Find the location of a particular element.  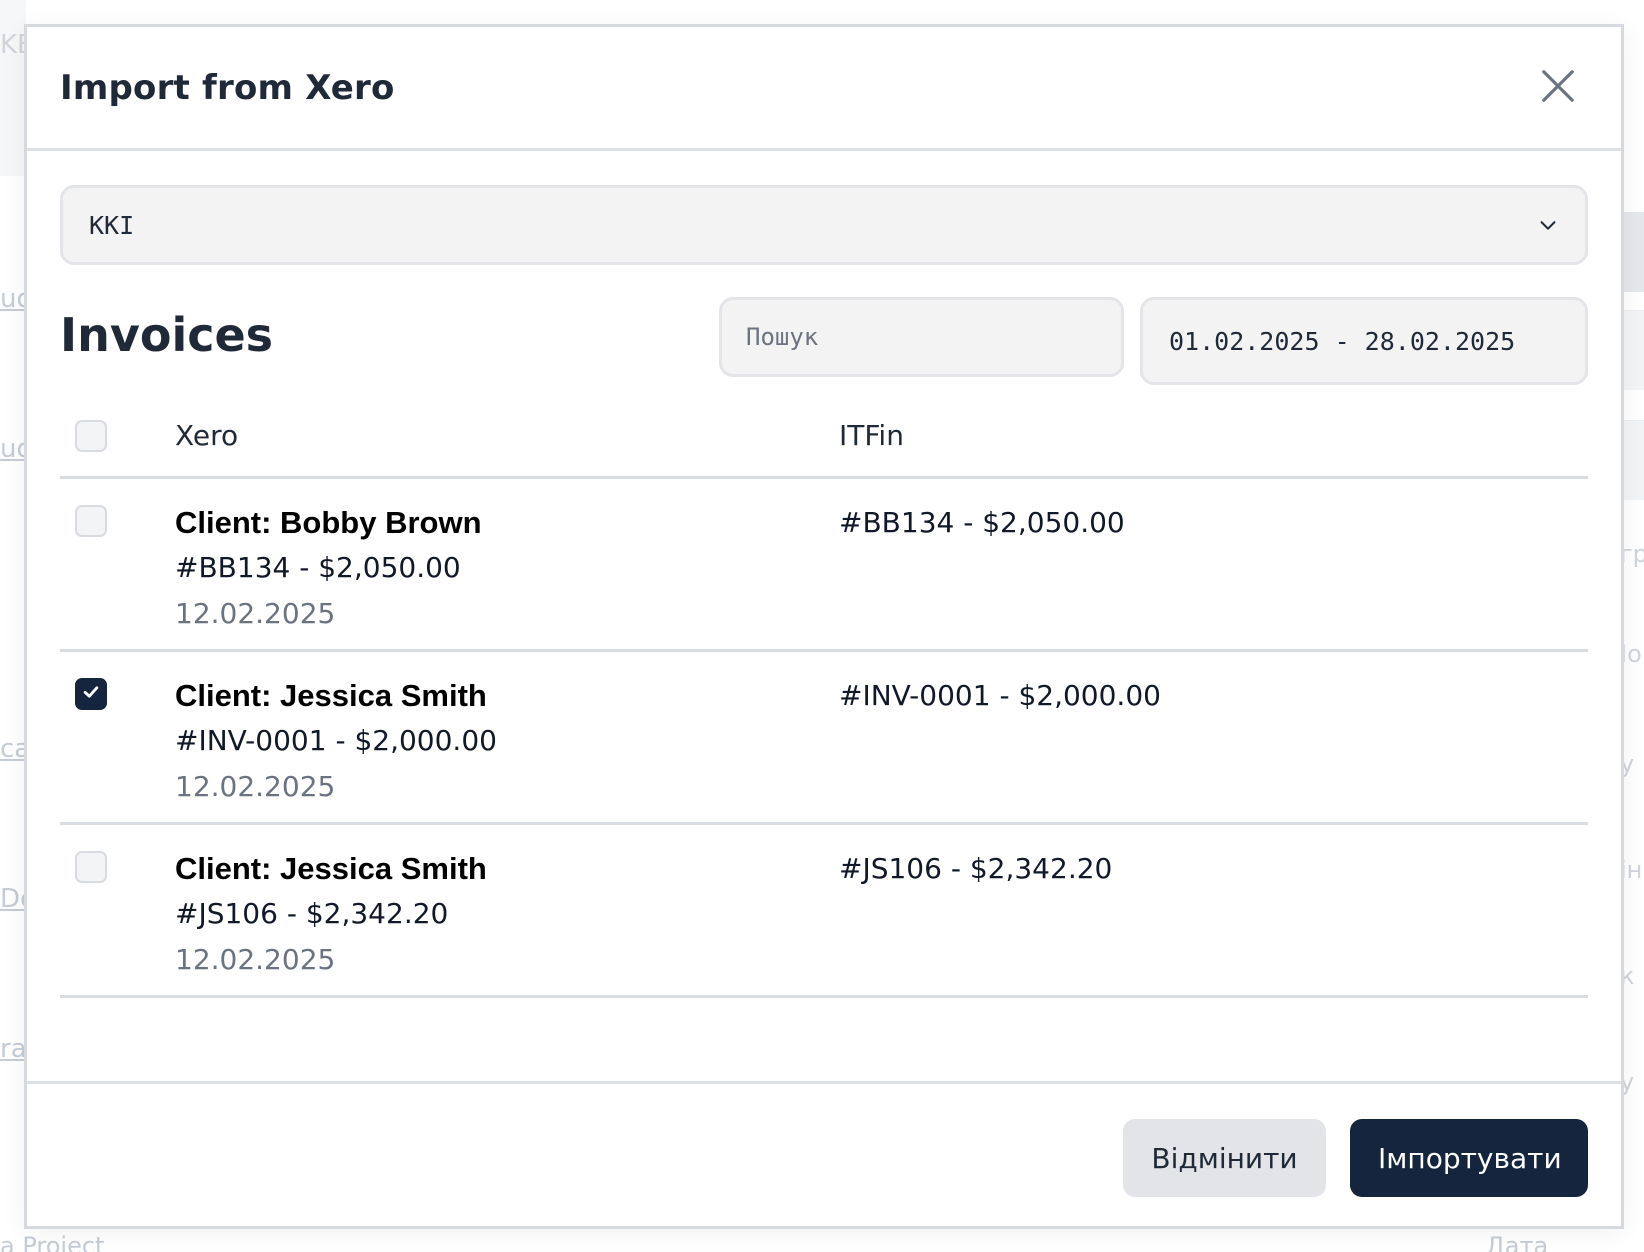

select-all-checkbox is located at coordinates (91, 435).